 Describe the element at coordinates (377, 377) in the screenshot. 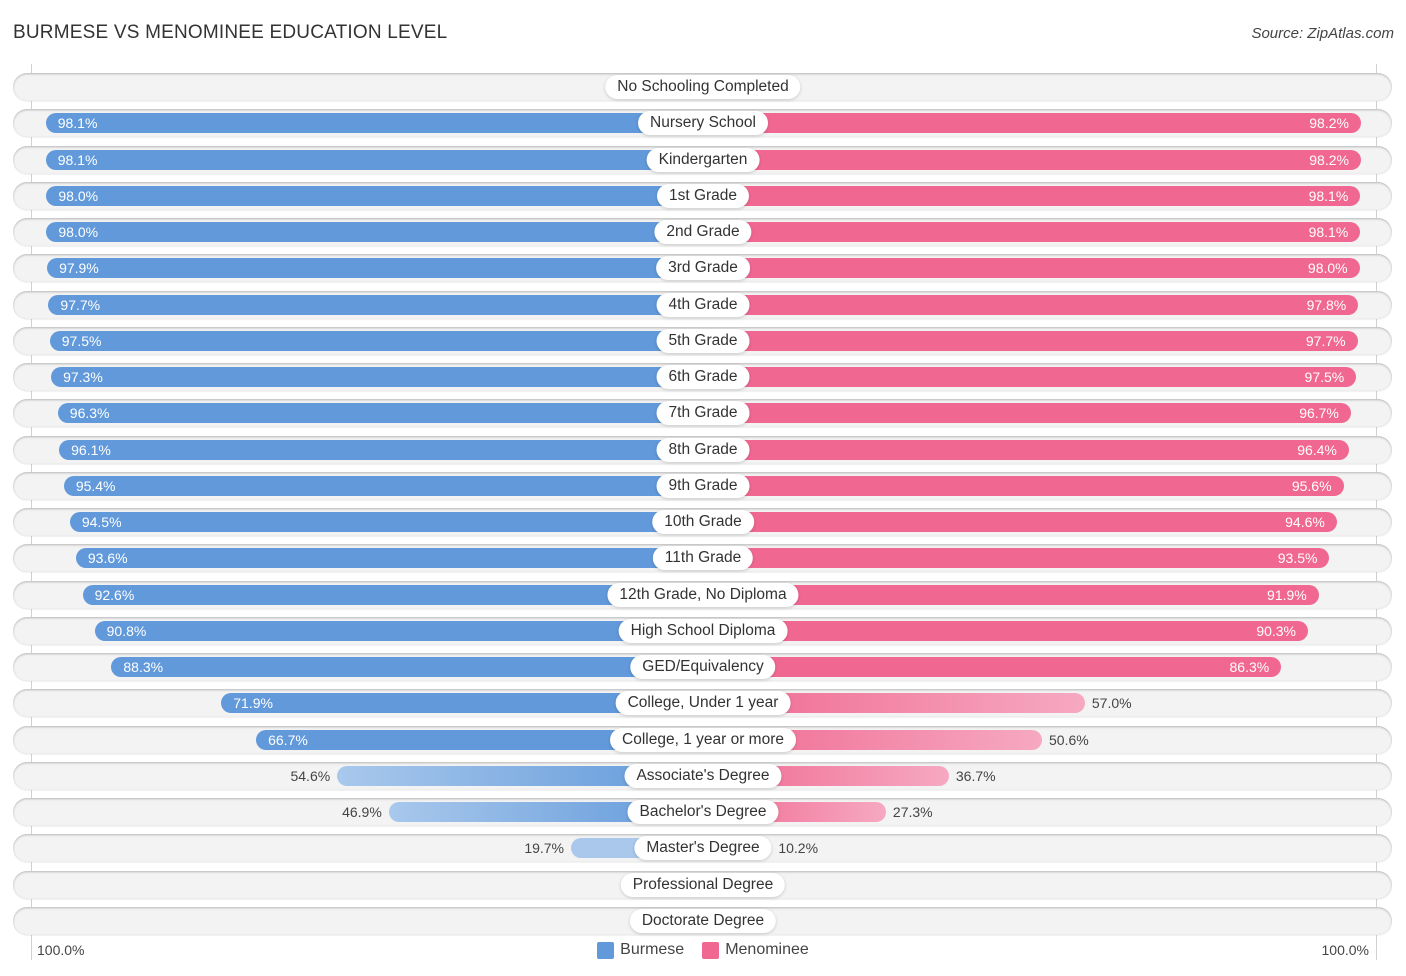

I see `bar-burmese-6th-grade` at that location.